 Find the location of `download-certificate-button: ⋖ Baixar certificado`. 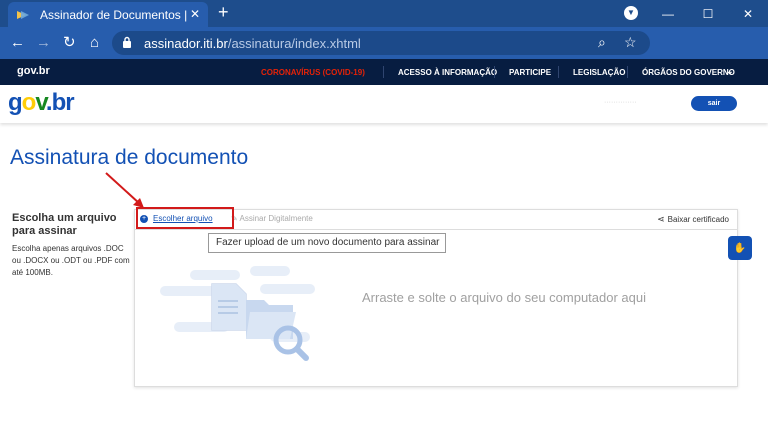

download-certificate-button: ⋖ Baixar certificado is located at coordinates (693, 219).